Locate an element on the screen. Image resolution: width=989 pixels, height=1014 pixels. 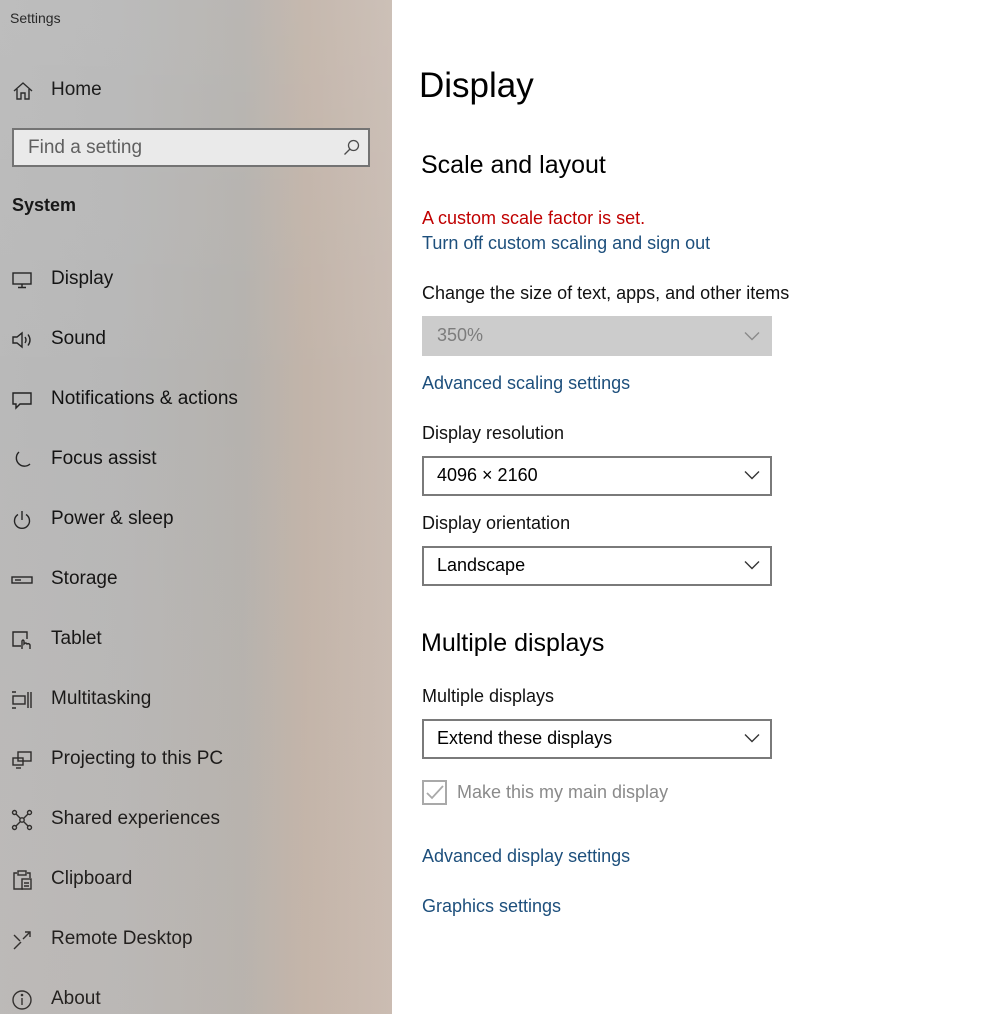
home-icon is located at coordinates (23, 91).